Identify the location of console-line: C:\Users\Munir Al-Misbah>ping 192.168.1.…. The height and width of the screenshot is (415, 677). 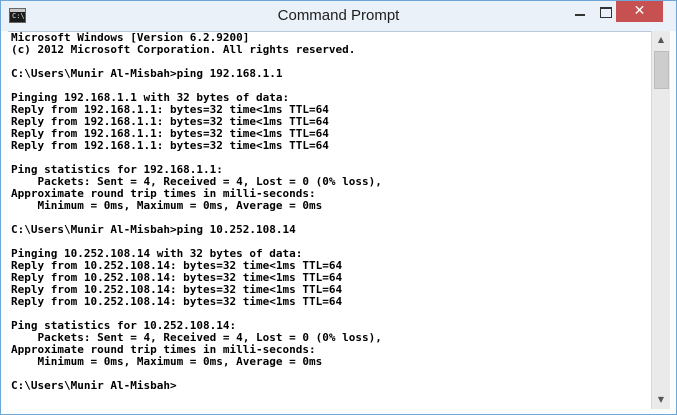
(147, 73).